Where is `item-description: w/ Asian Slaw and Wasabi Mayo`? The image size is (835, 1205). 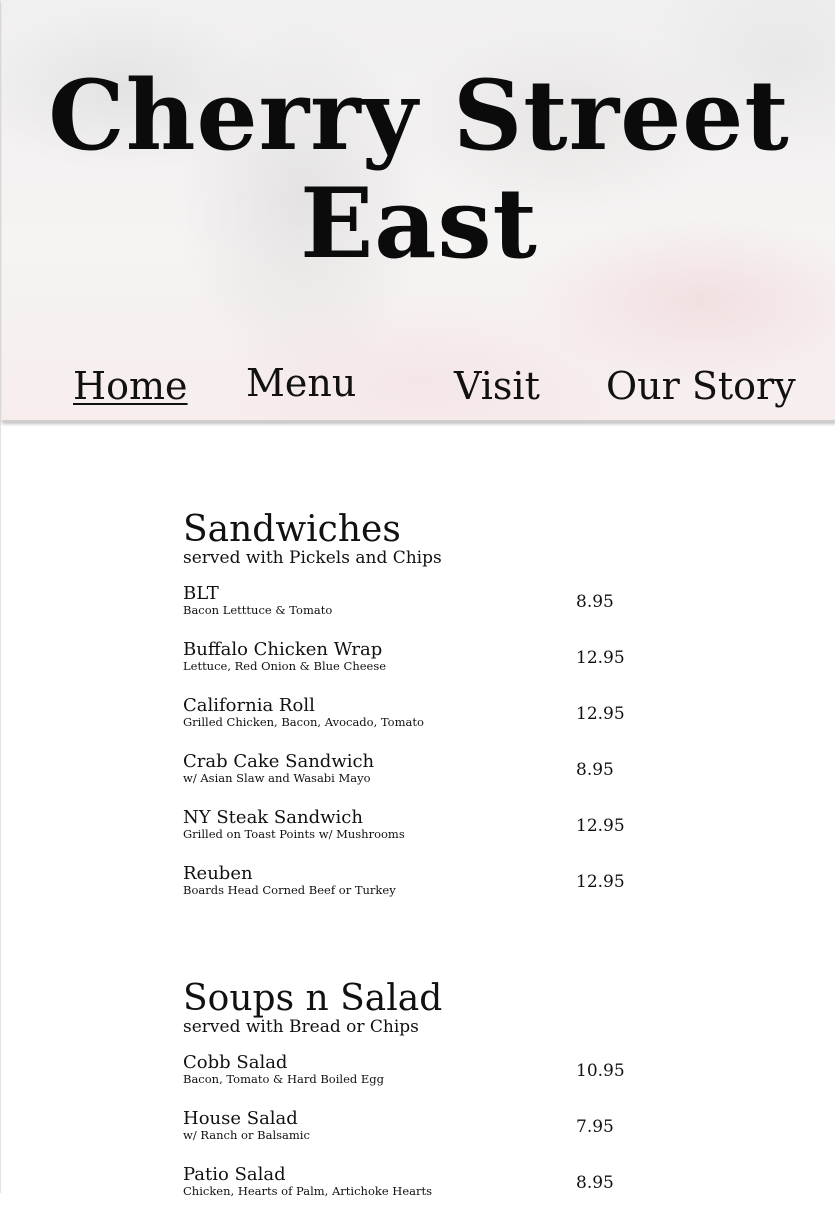
item-description: w/ Asian Slaw and Wasabi Mayo is located at coordinates (277, 778).